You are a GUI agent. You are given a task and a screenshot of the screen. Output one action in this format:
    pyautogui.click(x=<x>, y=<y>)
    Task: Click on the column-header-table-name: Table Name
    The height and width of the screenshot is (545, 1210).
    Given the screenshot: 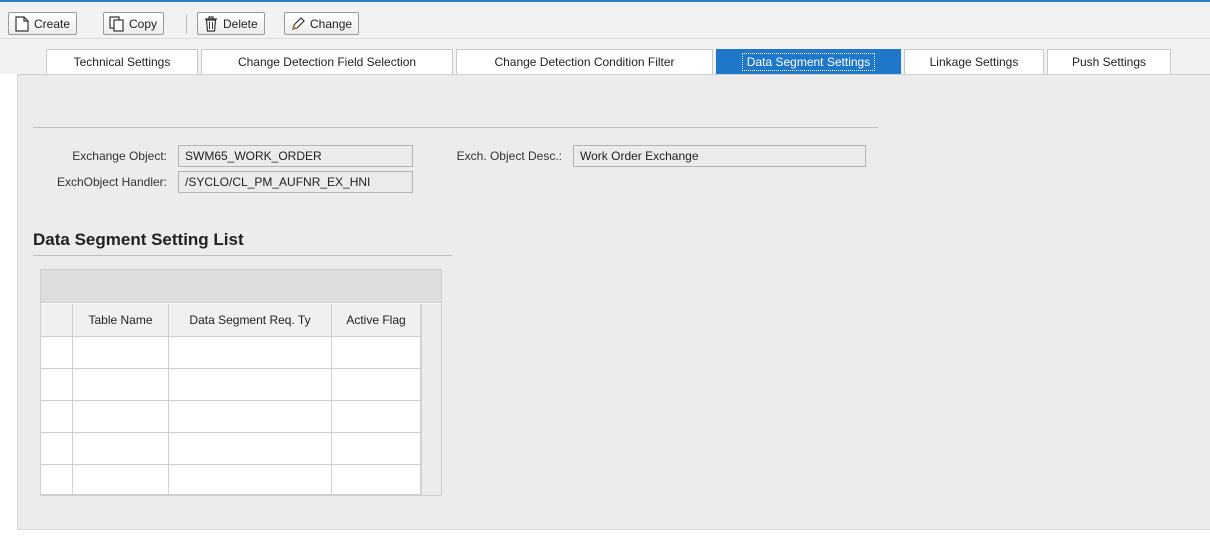 What is the action you would take?
    pyautogui.click(x=121, y=320)
    